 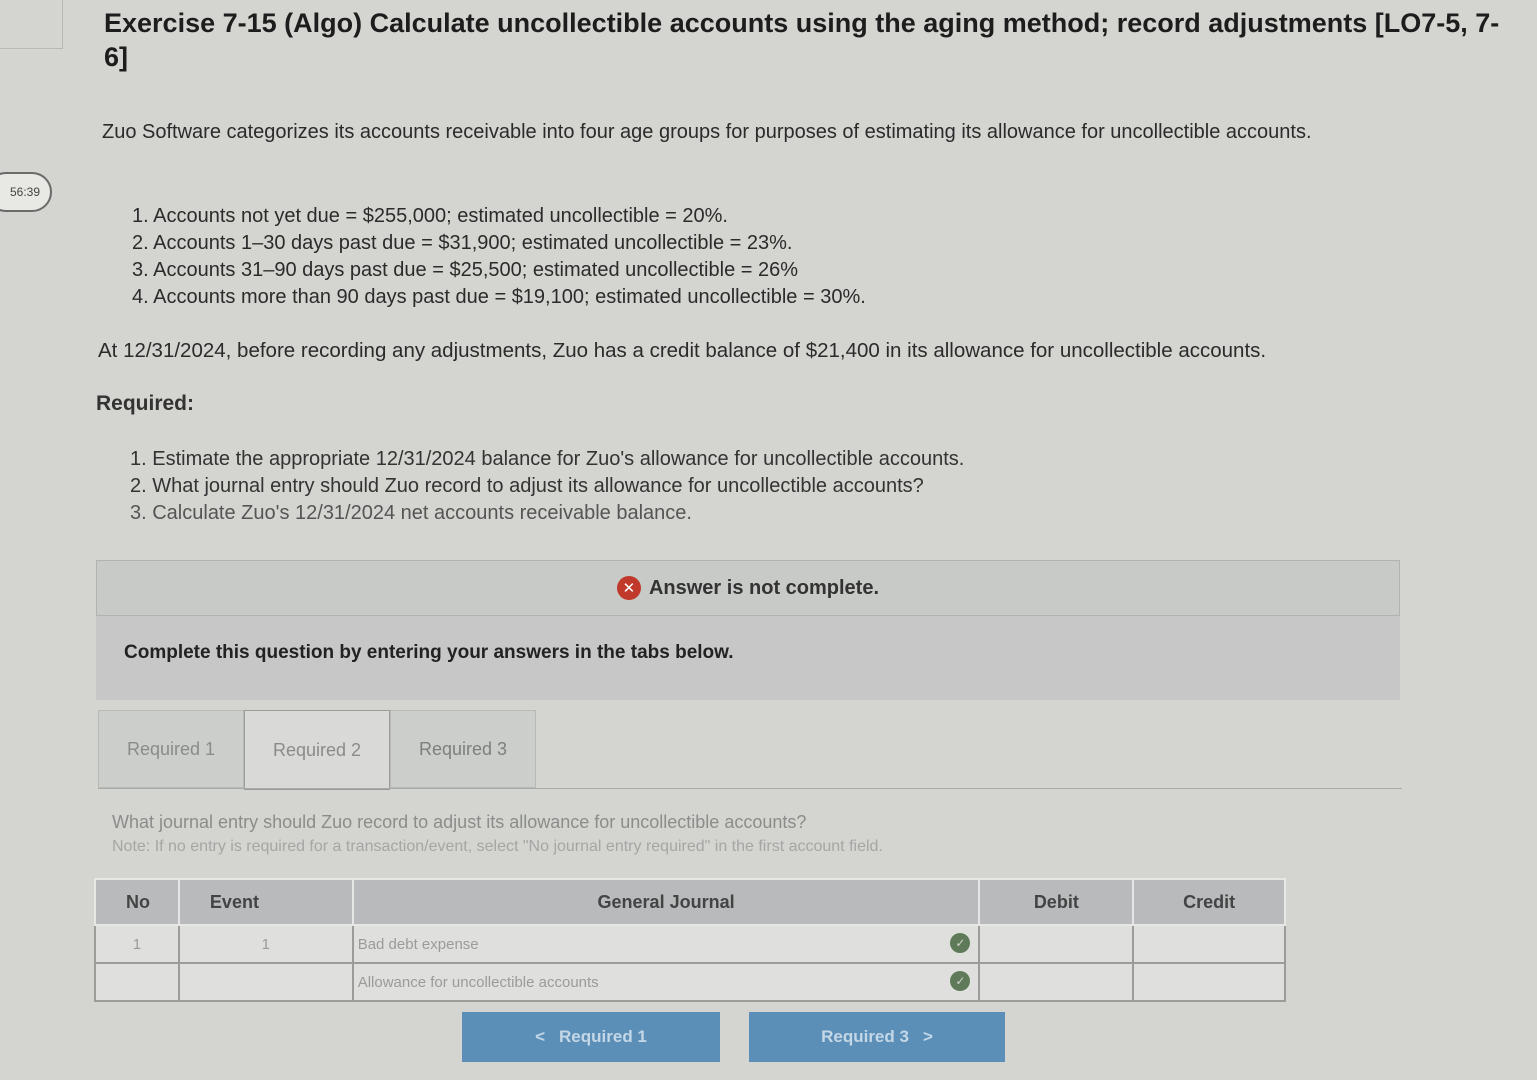 I want to click on event-number: 1, so click(x=265, y=944).